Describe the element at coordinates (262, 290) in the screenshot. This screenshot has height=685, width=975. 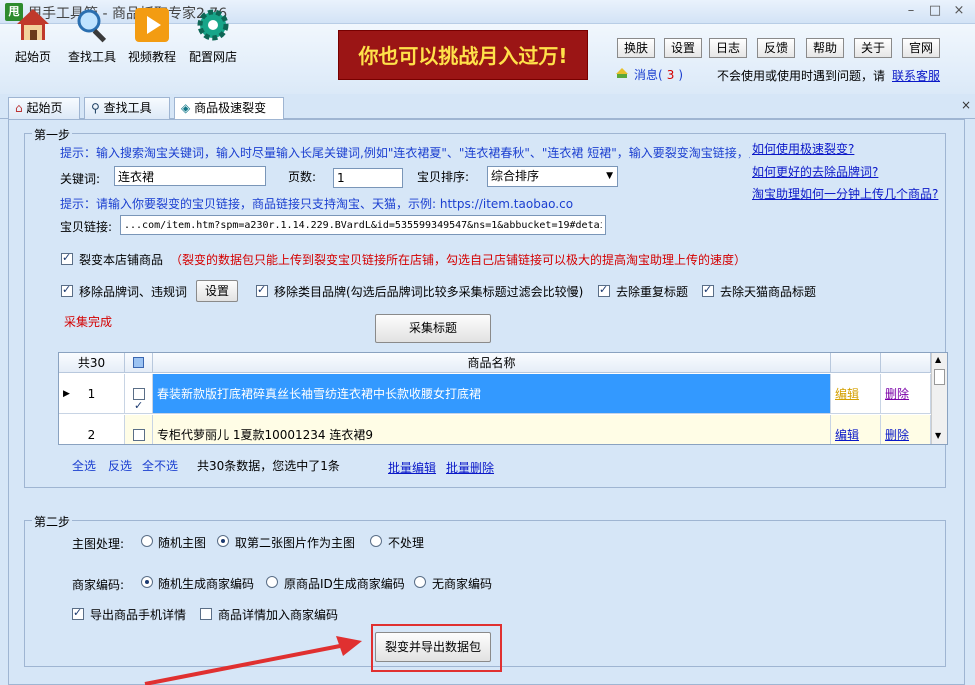
I see `remove-category-brand-checkbox` at that location.